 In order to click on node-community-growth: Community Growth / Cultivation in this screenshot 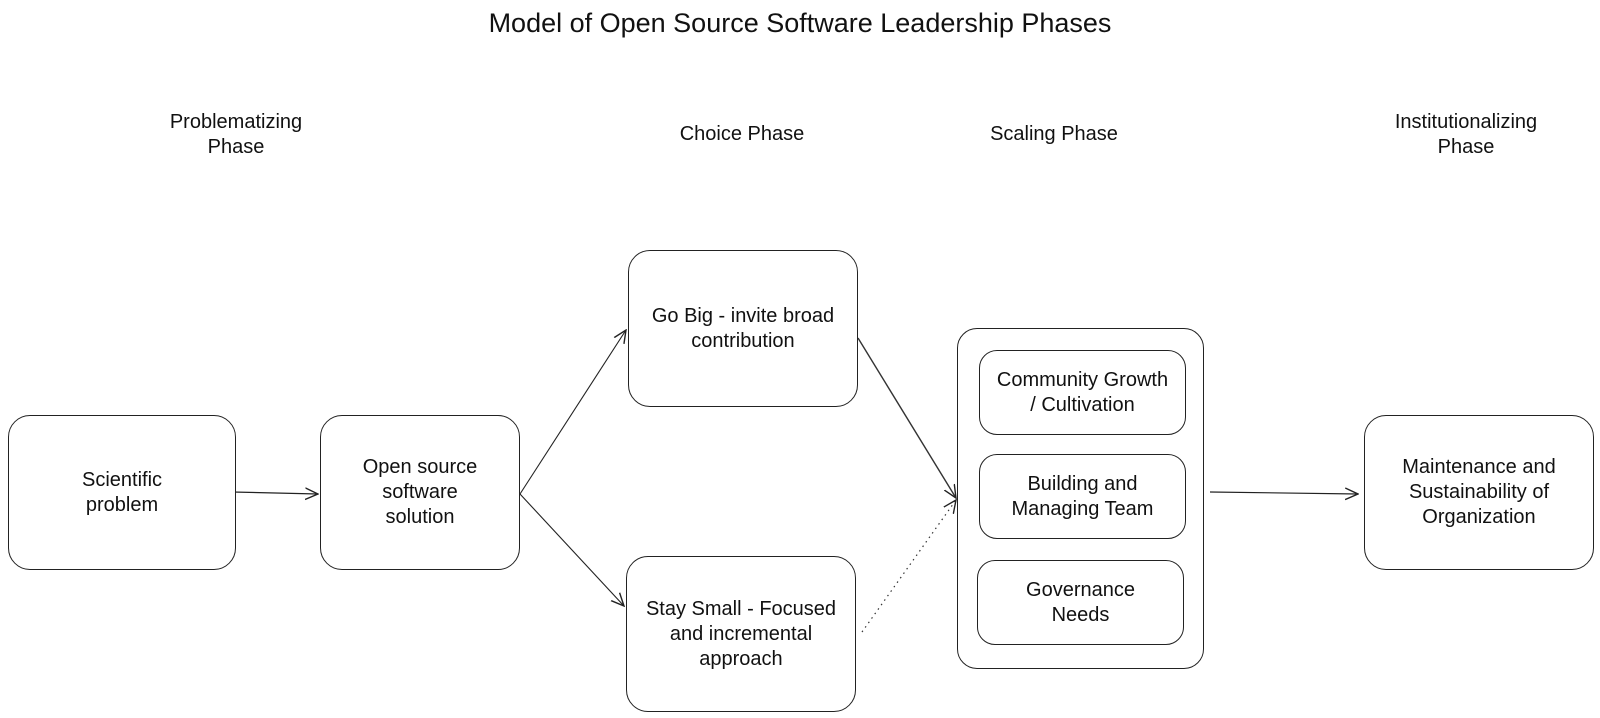, I will do `click(1082, 392)`.